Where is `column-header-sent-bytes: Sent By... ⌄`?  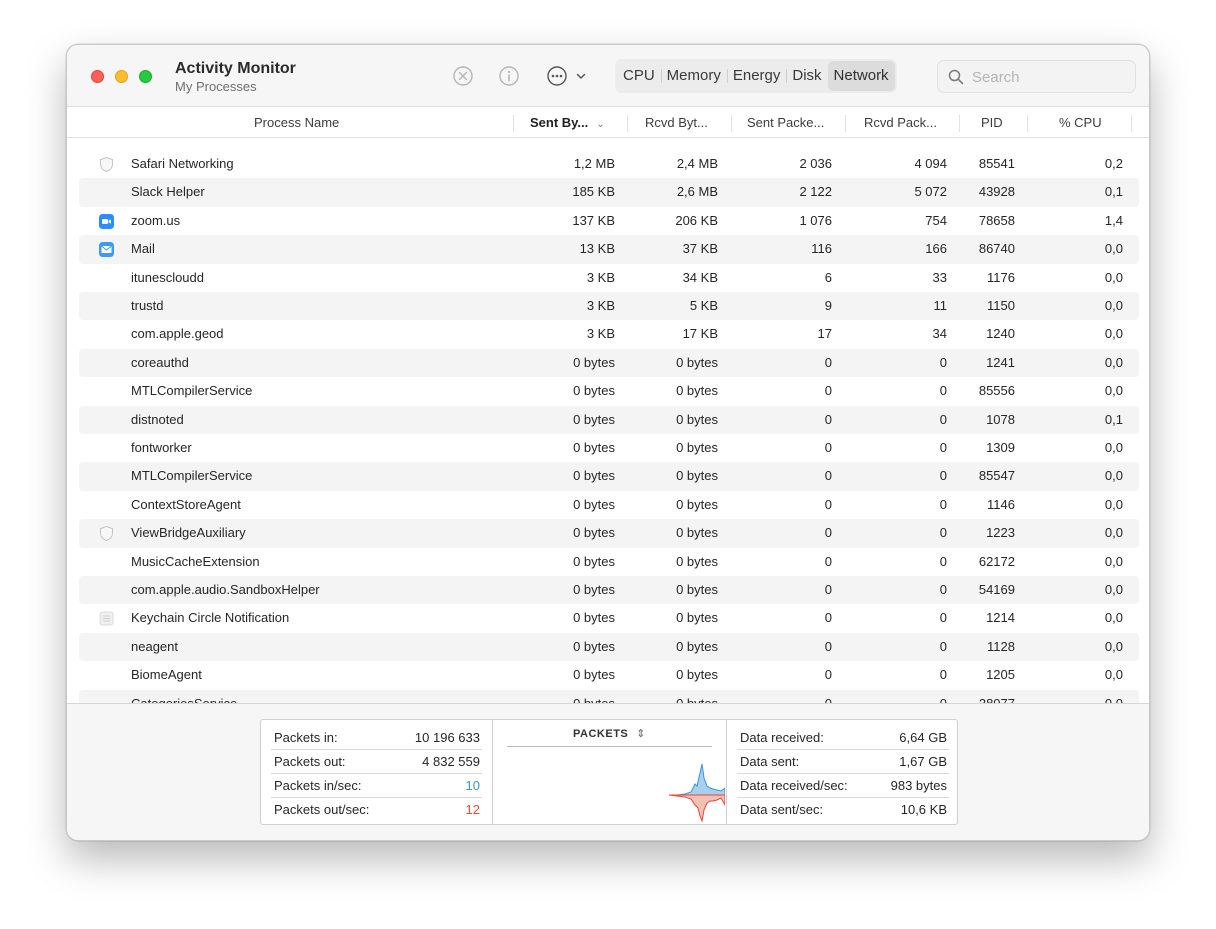
column-header-sent-bytes: Sent By... ⌄ is located at coordinates (567, 123).